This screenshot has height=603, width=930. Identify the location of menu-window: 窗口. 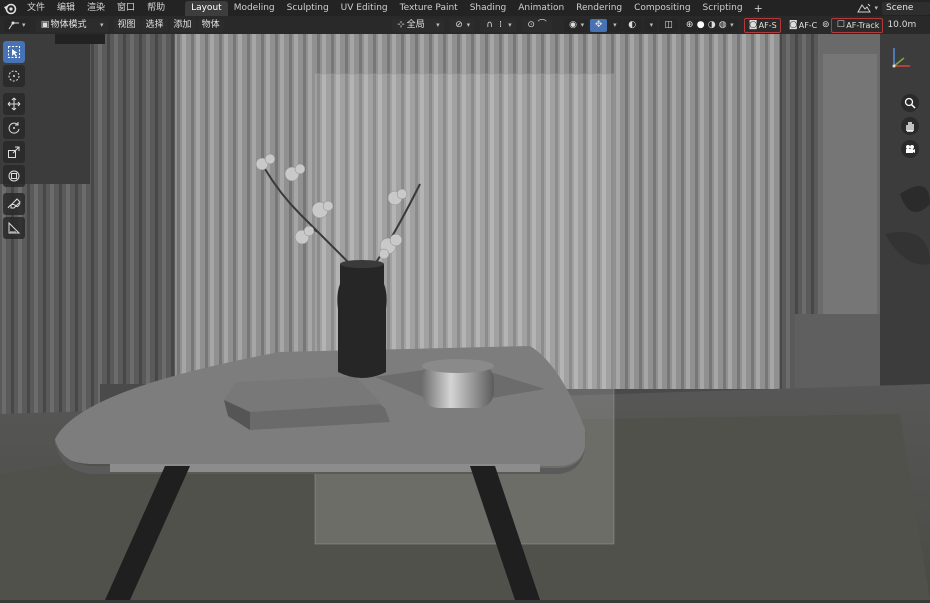
(126, 8).